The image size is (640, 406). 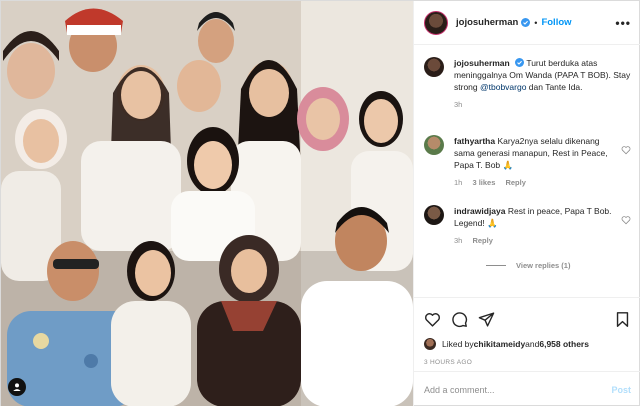 I want to click on action-icons-row, so click(x=527, y=319).